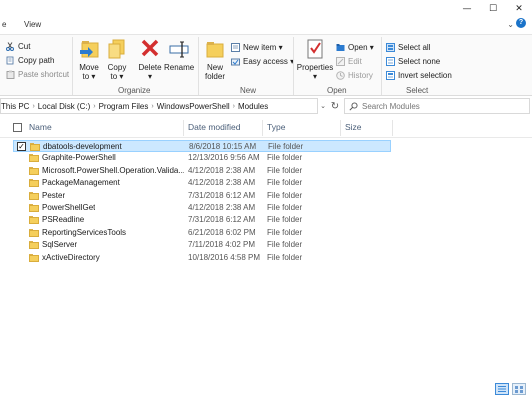 The image size is (532, 403). What do you see at coordinates (15, 106) in the screenshot?
I see `breadcrumb-this-pc: This PC` at bounding box center [15, 106].